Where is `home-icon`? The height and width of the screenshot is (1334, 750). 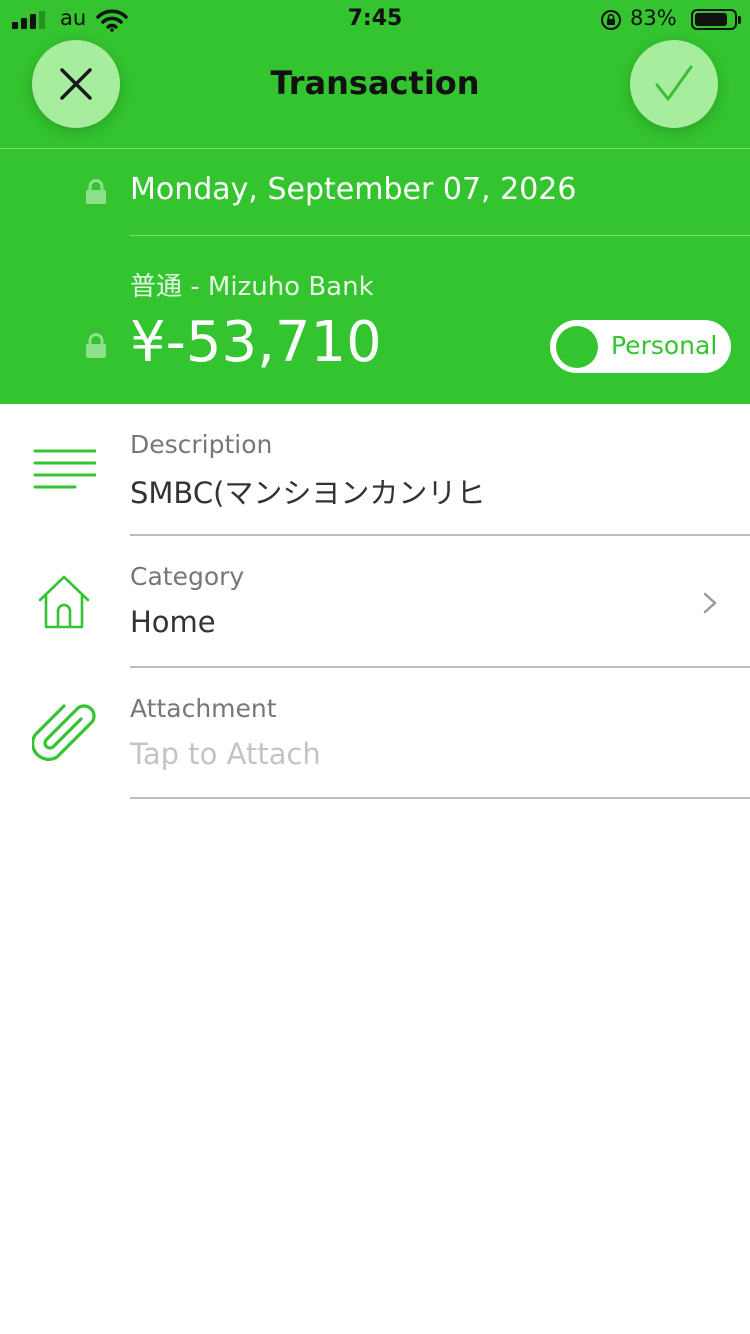
home-icon is located at coordinates (64, 602).